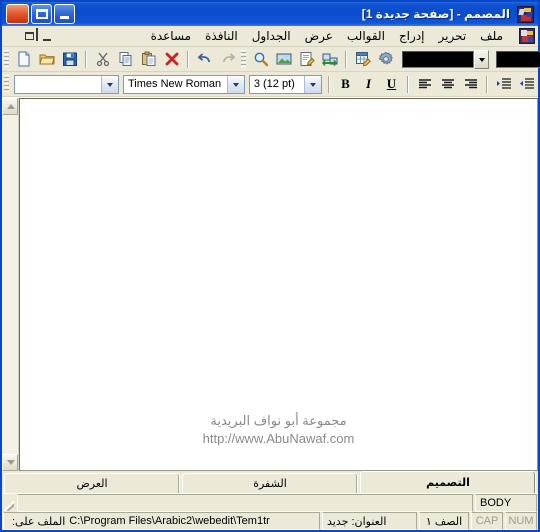 The image size is (540, 532). Describe the element at coordinates (391, 84) in the screenshot. I see `underline-button: U` at that location.